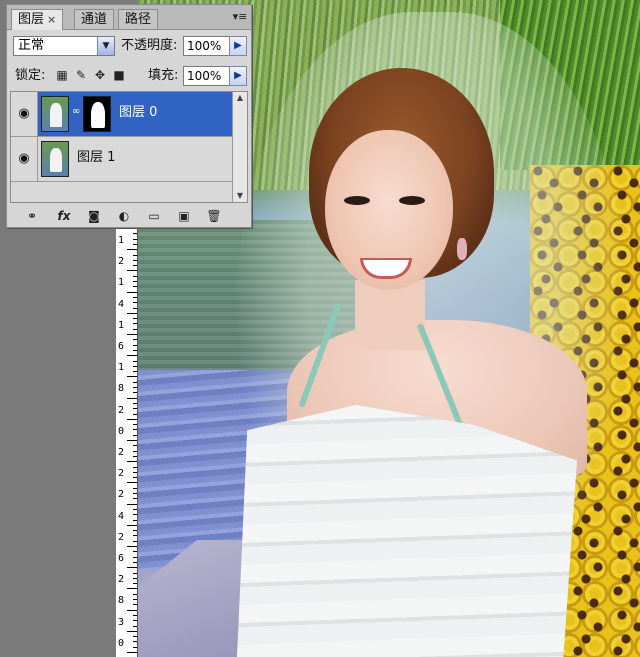 This screenshot has height=657, width=640. I want to click on blend-mode-select: 正常 ▼, so click(64, 46).